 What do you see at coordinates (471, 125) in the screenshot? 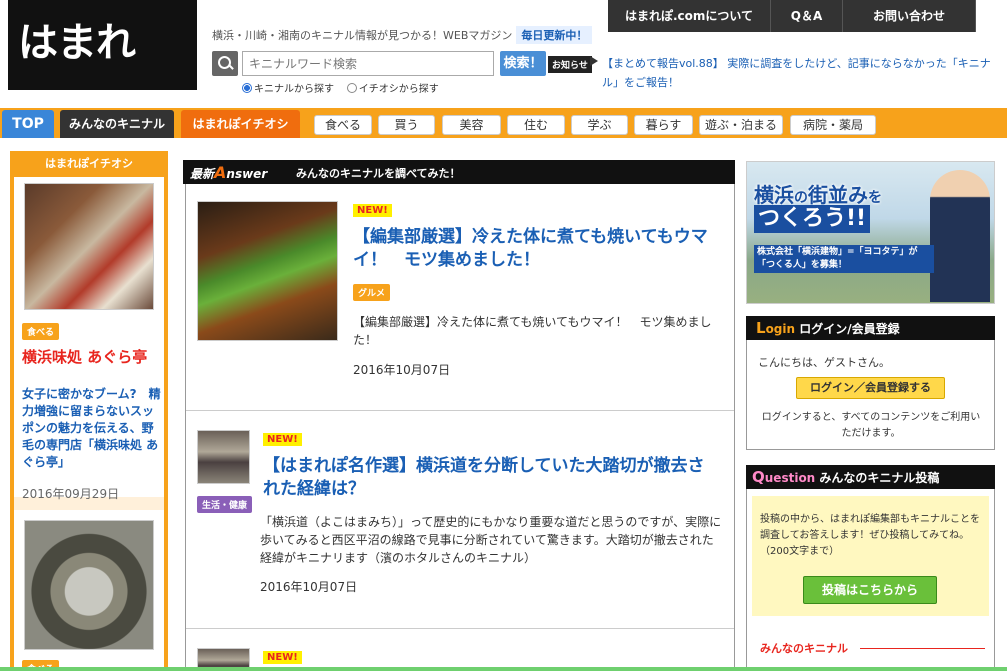
I see `category-tab-biyou: 美容` at bounding box center [471, 125].